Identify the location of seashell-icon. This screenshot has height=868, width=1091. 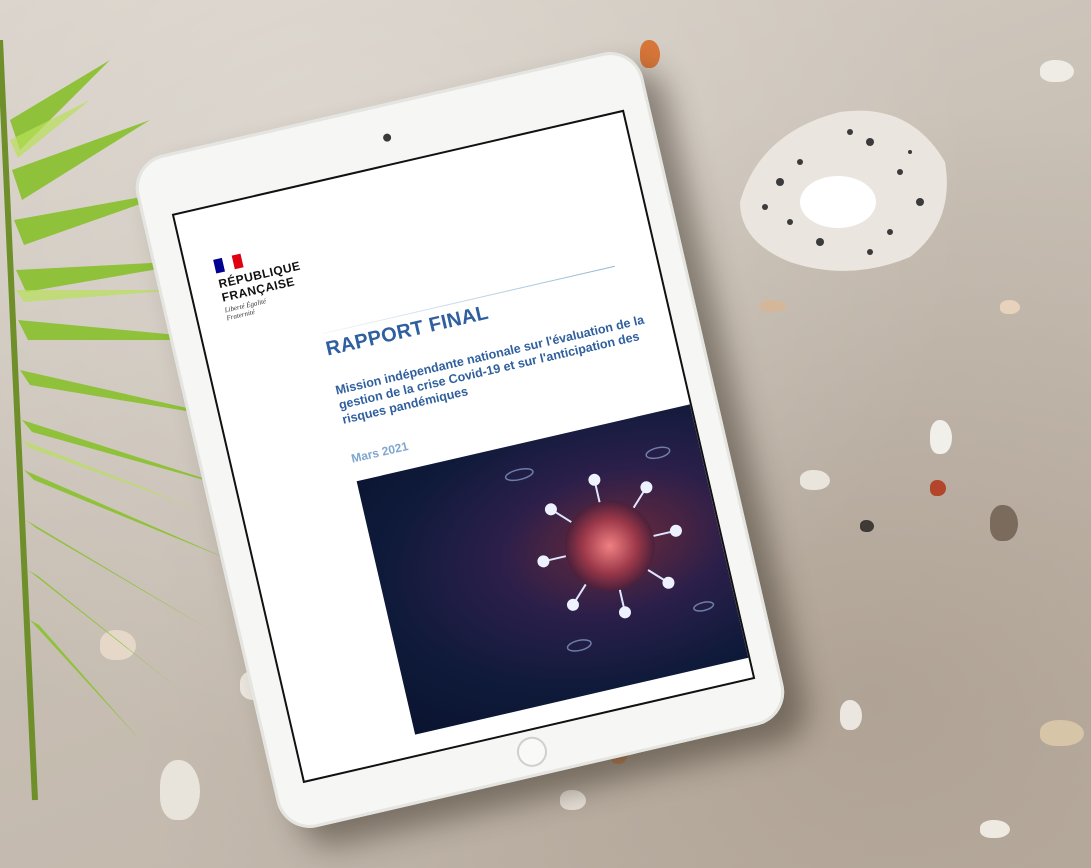
(843, 190).